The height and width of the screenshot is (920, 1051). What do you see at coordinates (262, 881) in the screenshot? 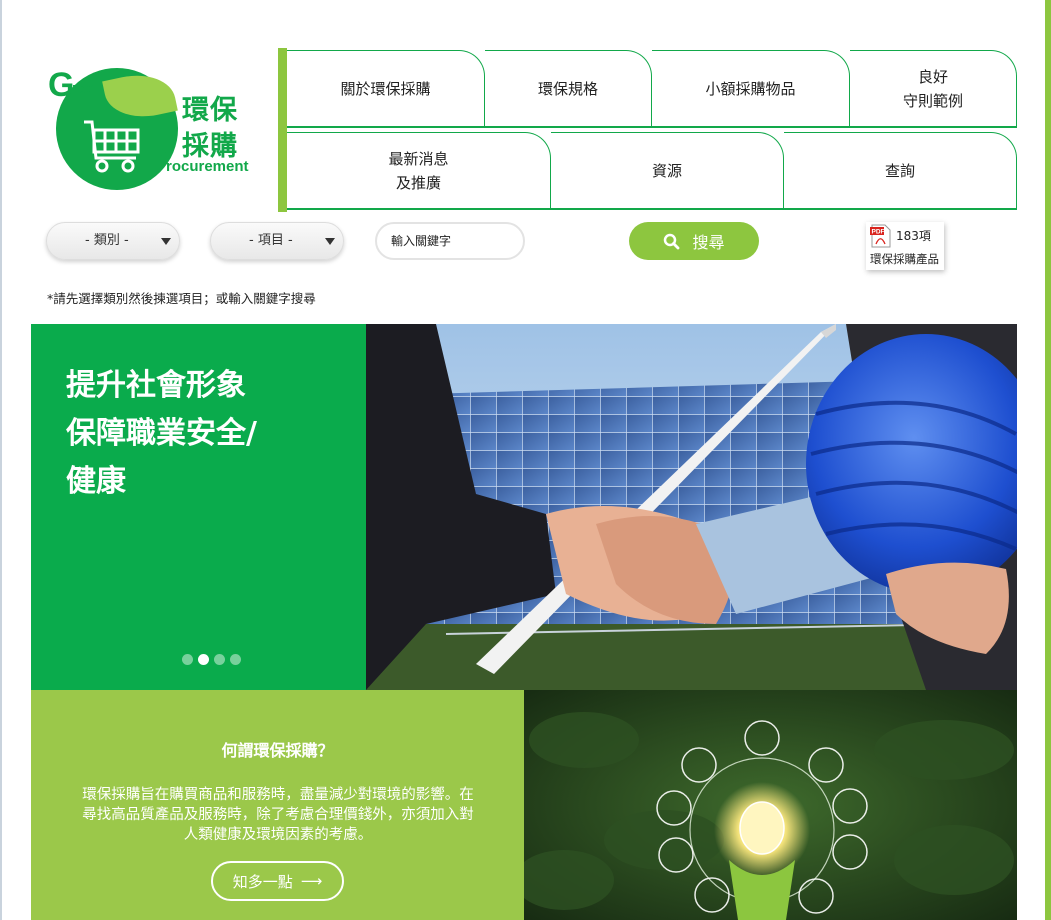
I see `learn-more-label: 知多一點` at bounding box center [262, 881].